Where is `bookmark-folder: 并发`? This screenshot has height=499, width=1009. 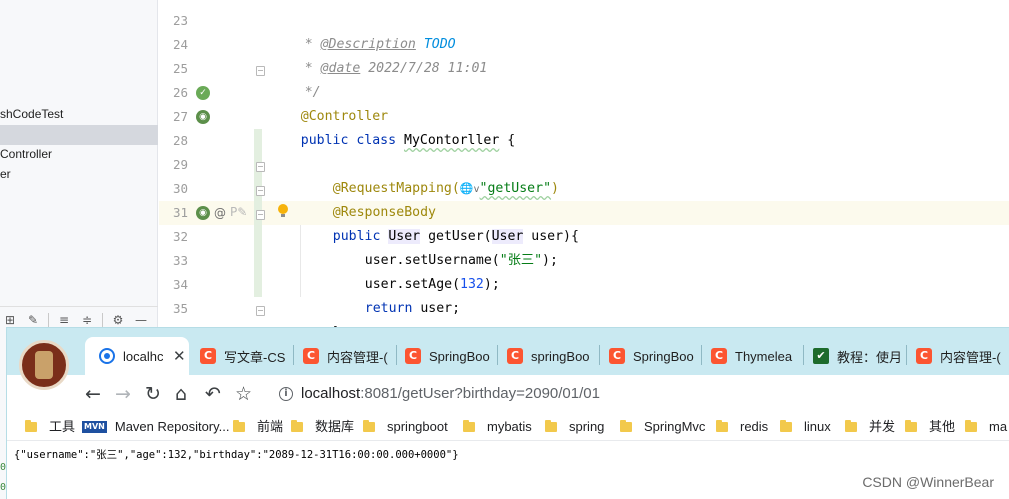 bookmark-folder: 并发 is located at coordinates (870, 427).